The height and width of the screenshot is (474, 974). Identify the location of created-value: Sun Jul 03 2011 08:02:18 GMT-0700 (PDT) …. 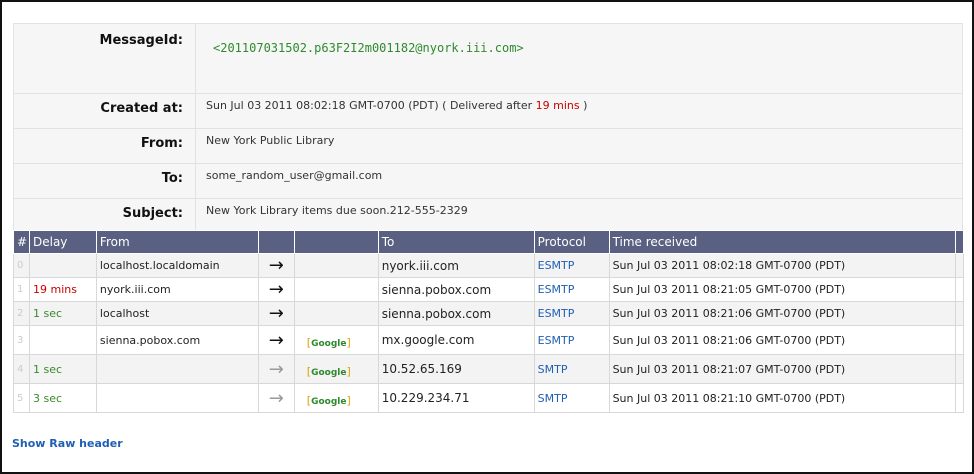
(579, 111).